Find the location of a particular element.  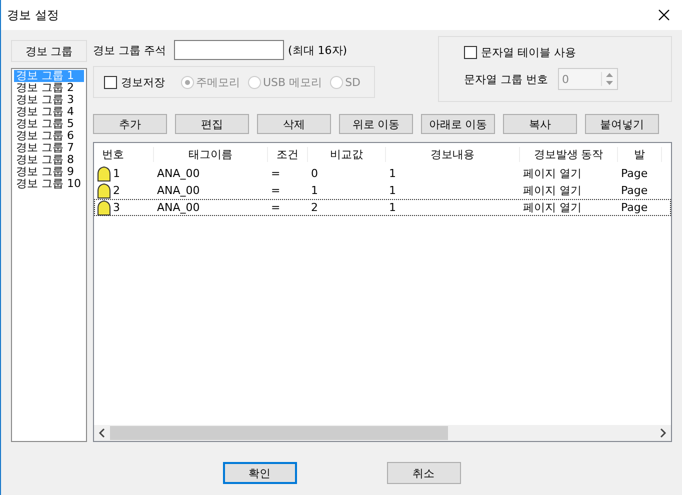

group-list-item: 경보 그룹 8 is located at coordinates (49, 160).